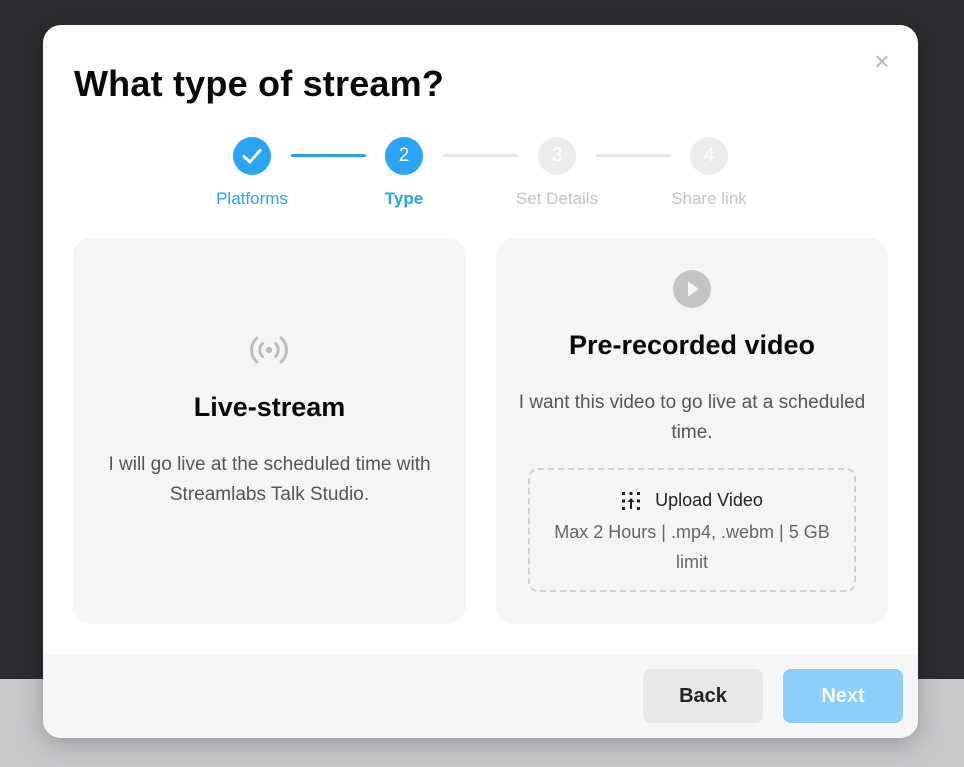  Describe the element at coordinates (692, 547) in the screenshot. I see `upload-video-hint: Max 2 Hours | .mp4, .webm | 5 GB limit` at that location.